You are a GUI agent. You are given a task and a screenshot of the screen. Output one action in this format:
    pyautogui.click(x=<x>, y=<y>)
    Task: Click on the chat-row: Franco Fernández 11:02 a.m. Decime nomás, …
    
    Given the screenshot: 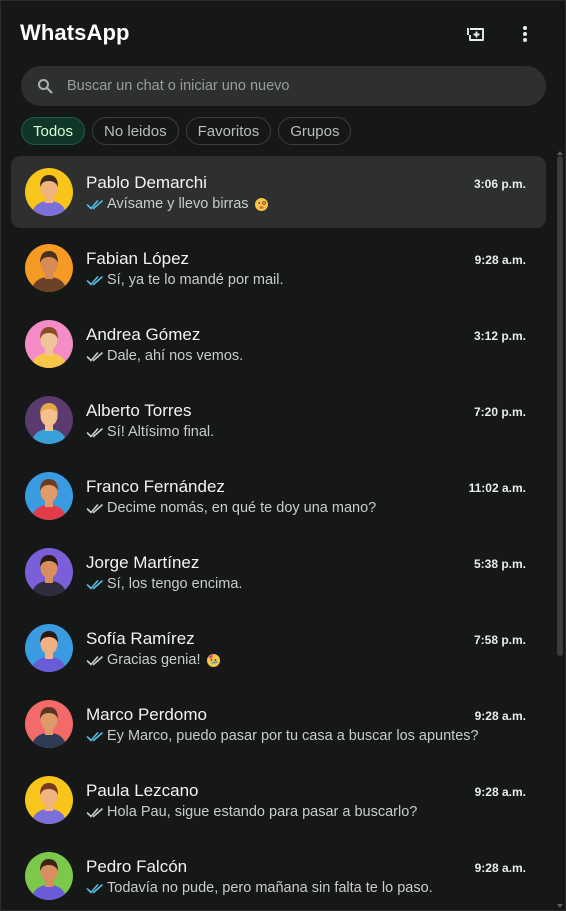 What is the action you would take?
    pyautogui.click(x=278, y=496)
    